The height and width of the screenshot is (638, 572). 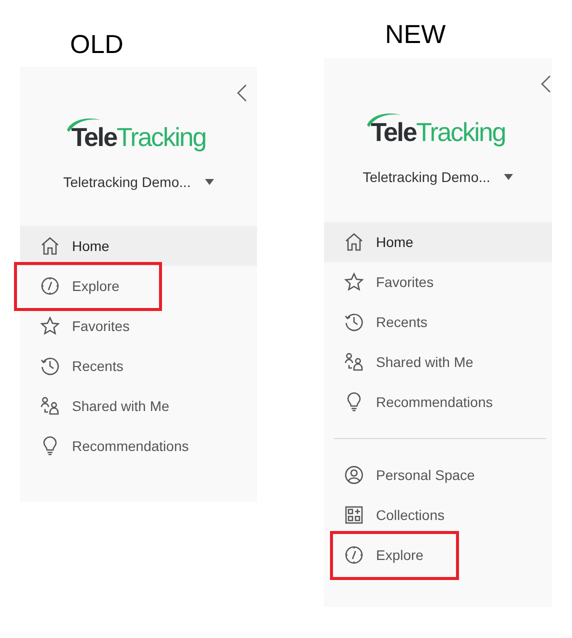 I want to click on collections-icon, so click(x=354, y=515).